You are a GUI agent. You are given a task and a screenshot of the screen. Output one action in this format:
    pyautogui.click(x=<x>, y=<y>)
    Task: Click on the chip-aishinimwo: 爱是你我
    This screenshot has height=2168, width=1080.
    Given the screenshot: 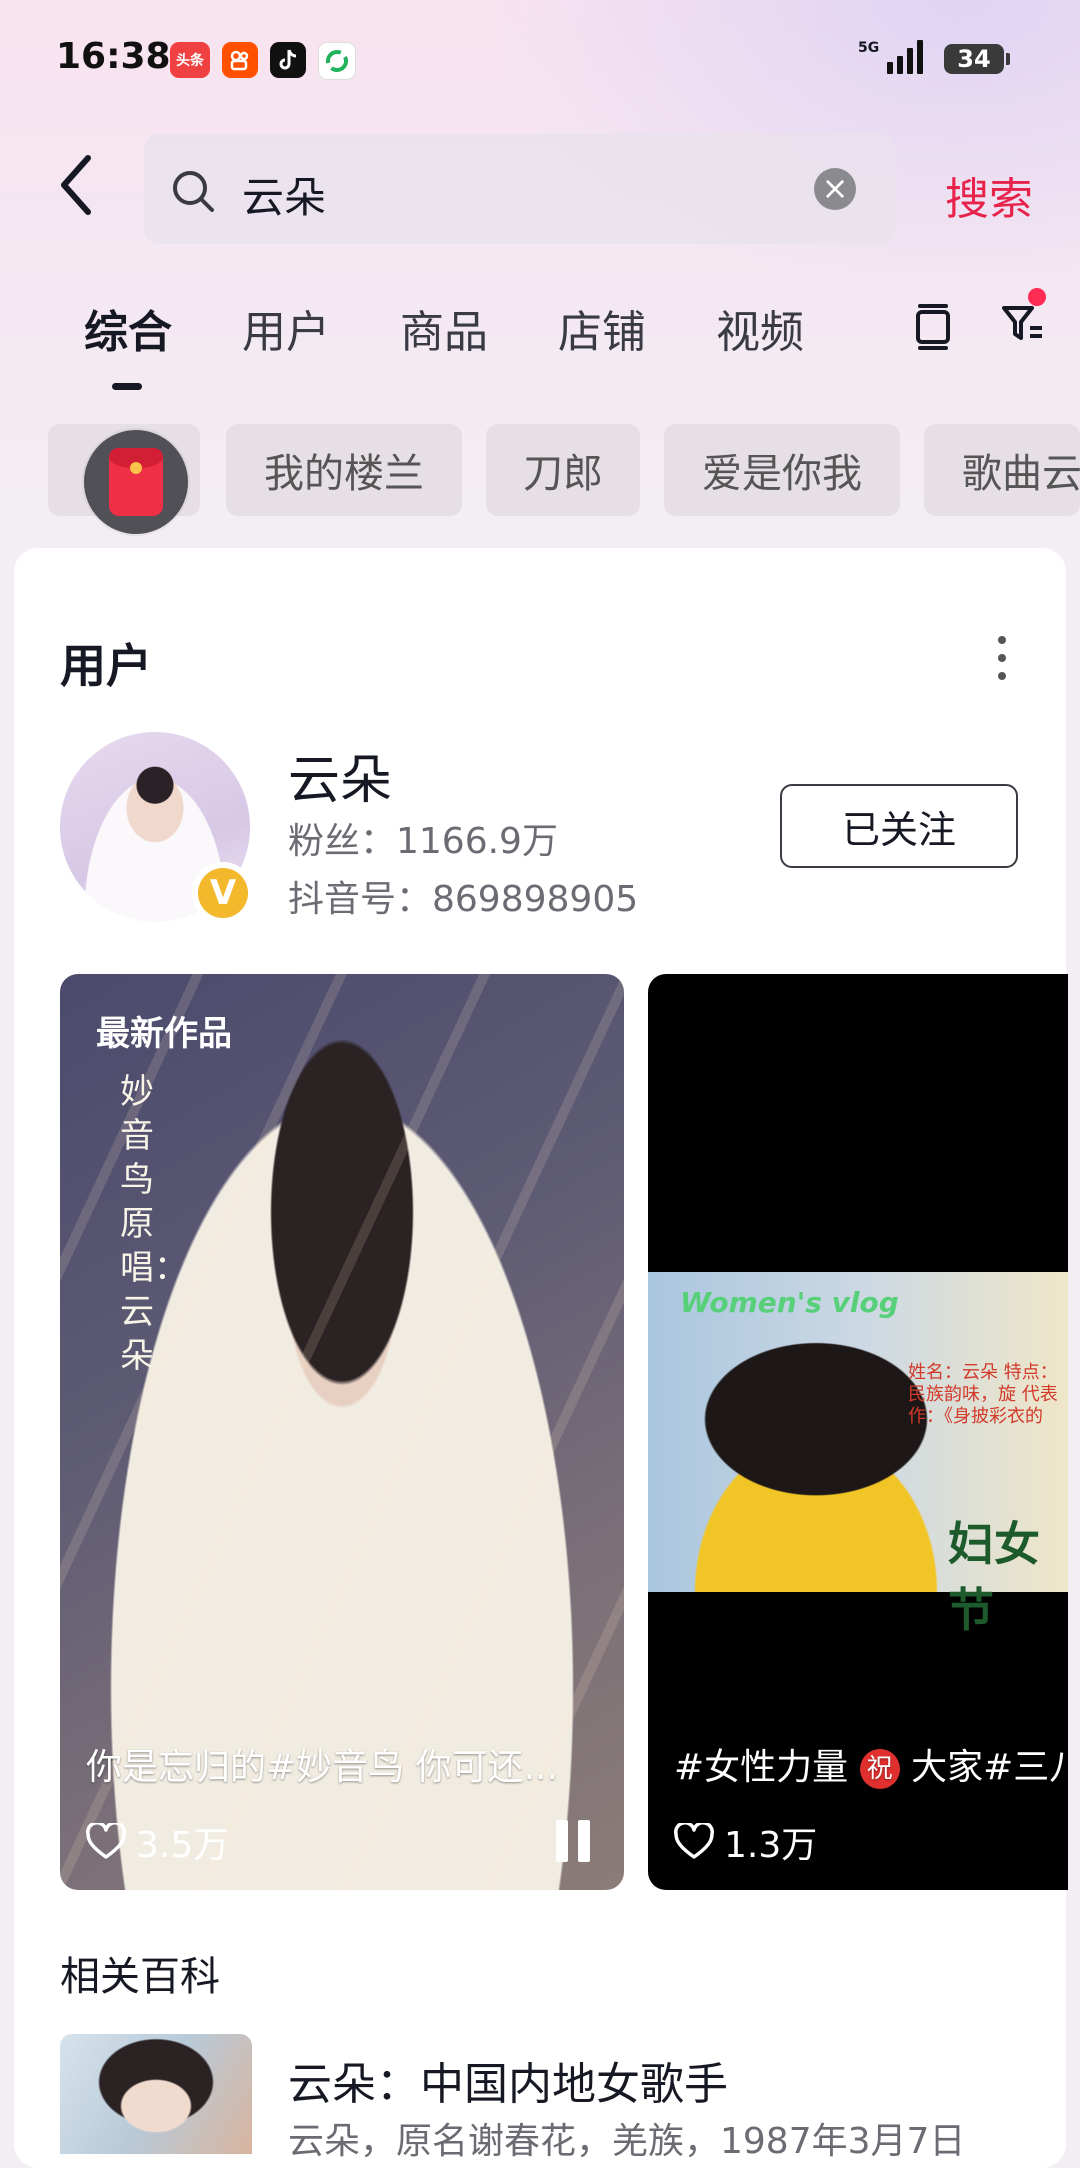 What is the action you would take?
    pyautogui.click(x=782, y=470)
    